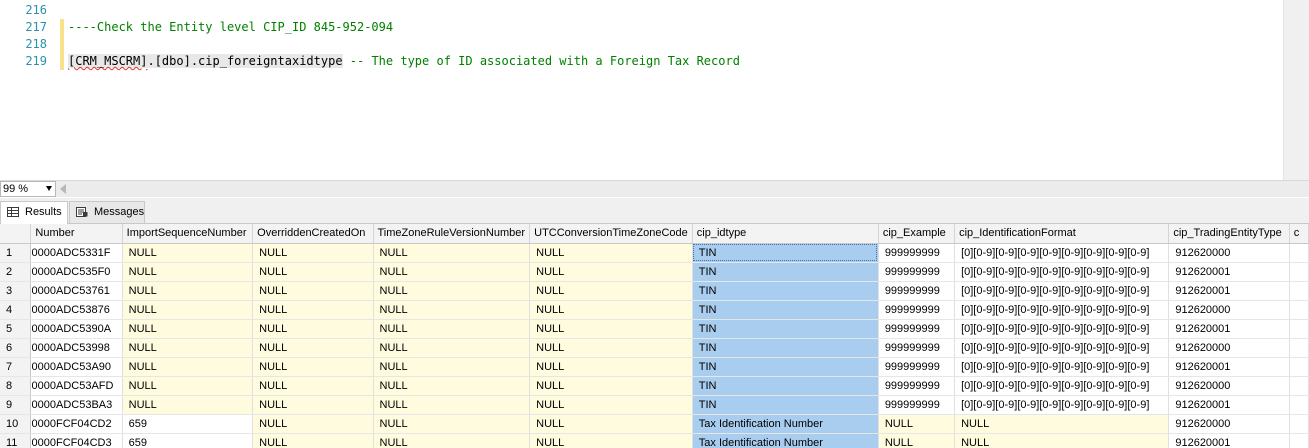 The image size is (1309, 448). I want to click on grid-cell: 00000ADC53998, so click(76, 348).